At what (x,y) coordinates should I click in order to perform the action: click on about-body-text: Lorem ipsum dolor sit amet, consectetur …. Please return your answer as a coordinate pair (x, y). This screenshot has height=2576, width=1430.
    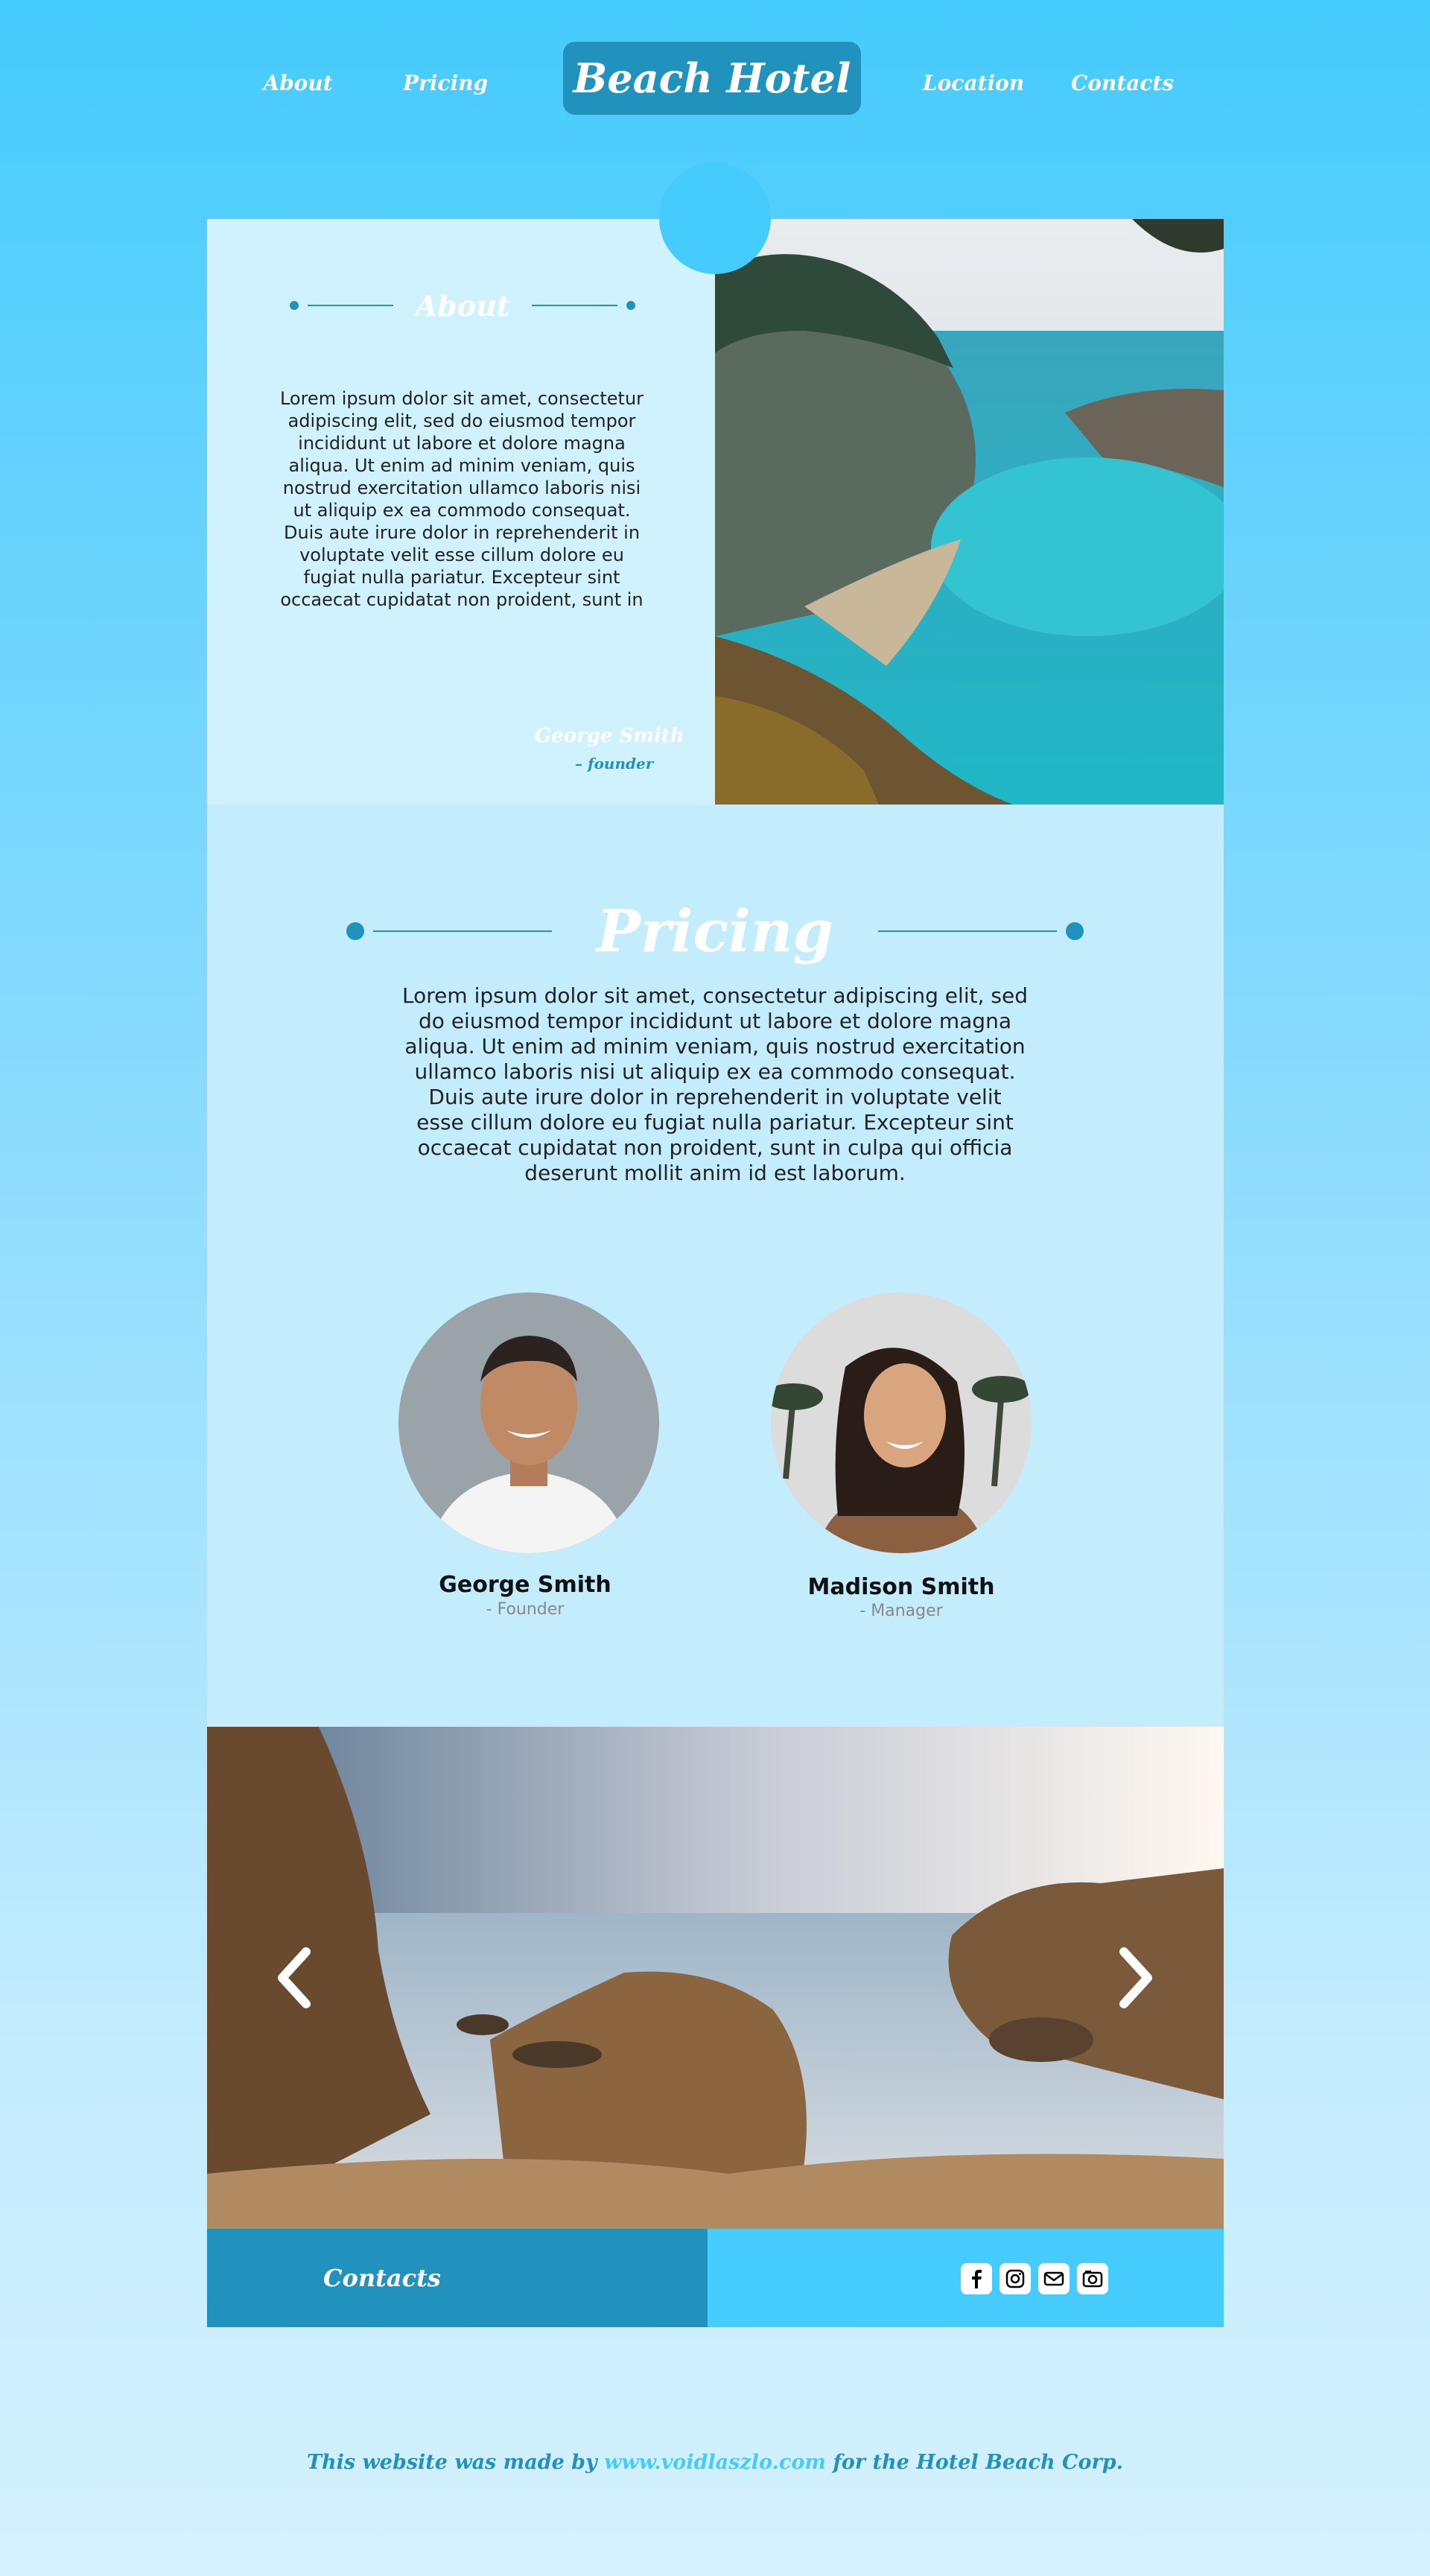
    Looking at the image, I should click on (461, 499).